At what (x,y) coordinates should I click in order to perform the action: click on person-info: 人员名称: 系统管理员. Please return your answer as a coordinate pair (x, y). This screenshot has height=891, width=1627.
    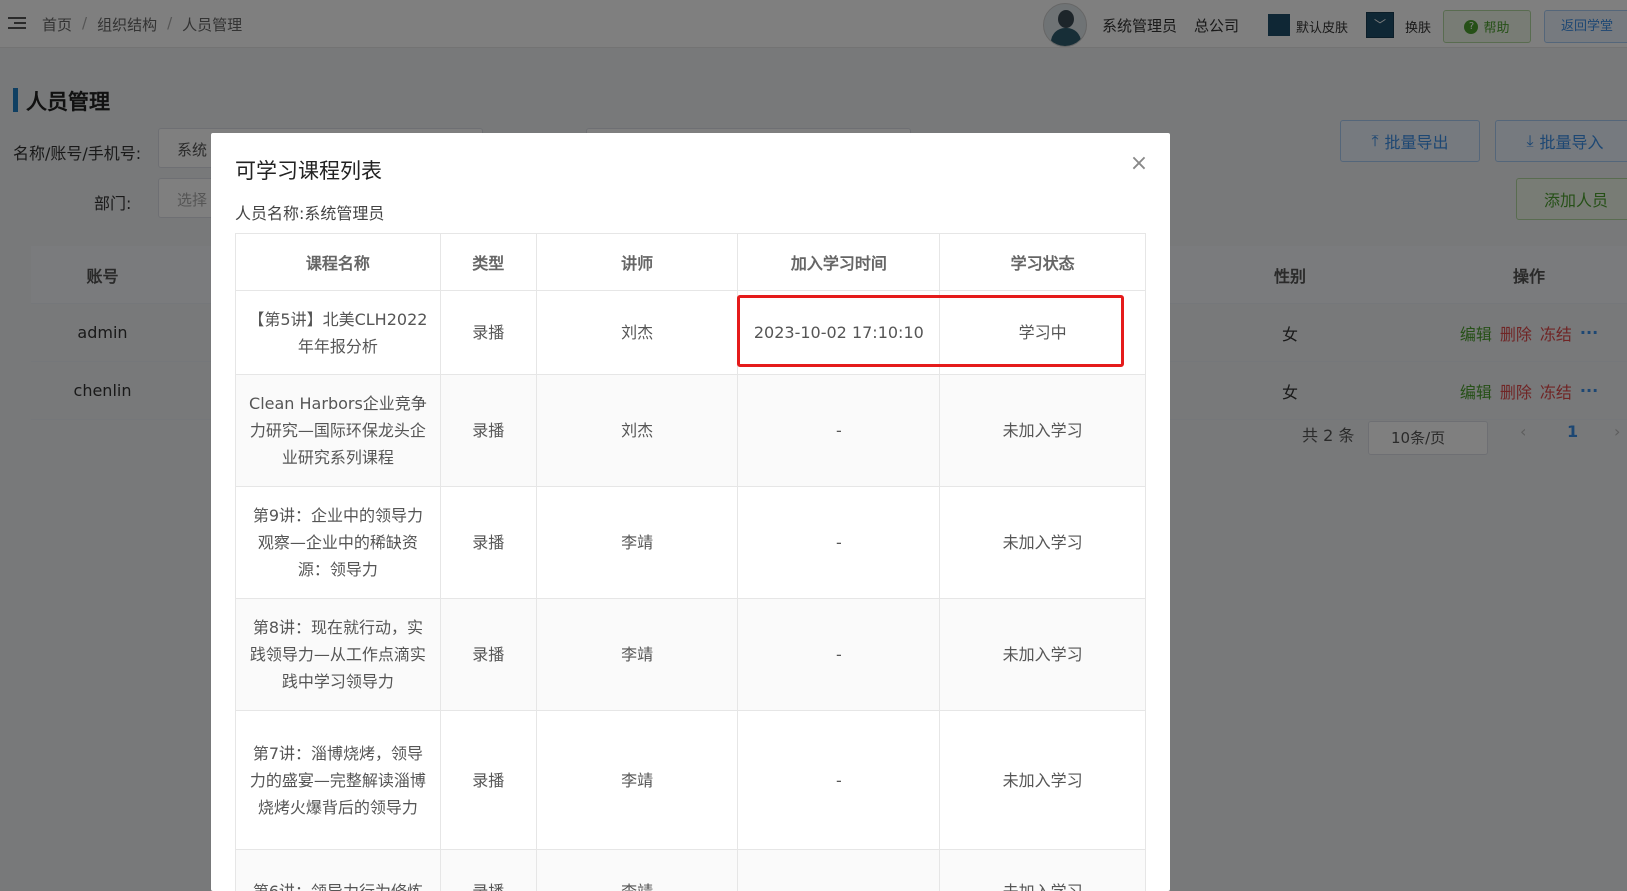
    Looking at the image, I should click on (309, 212).